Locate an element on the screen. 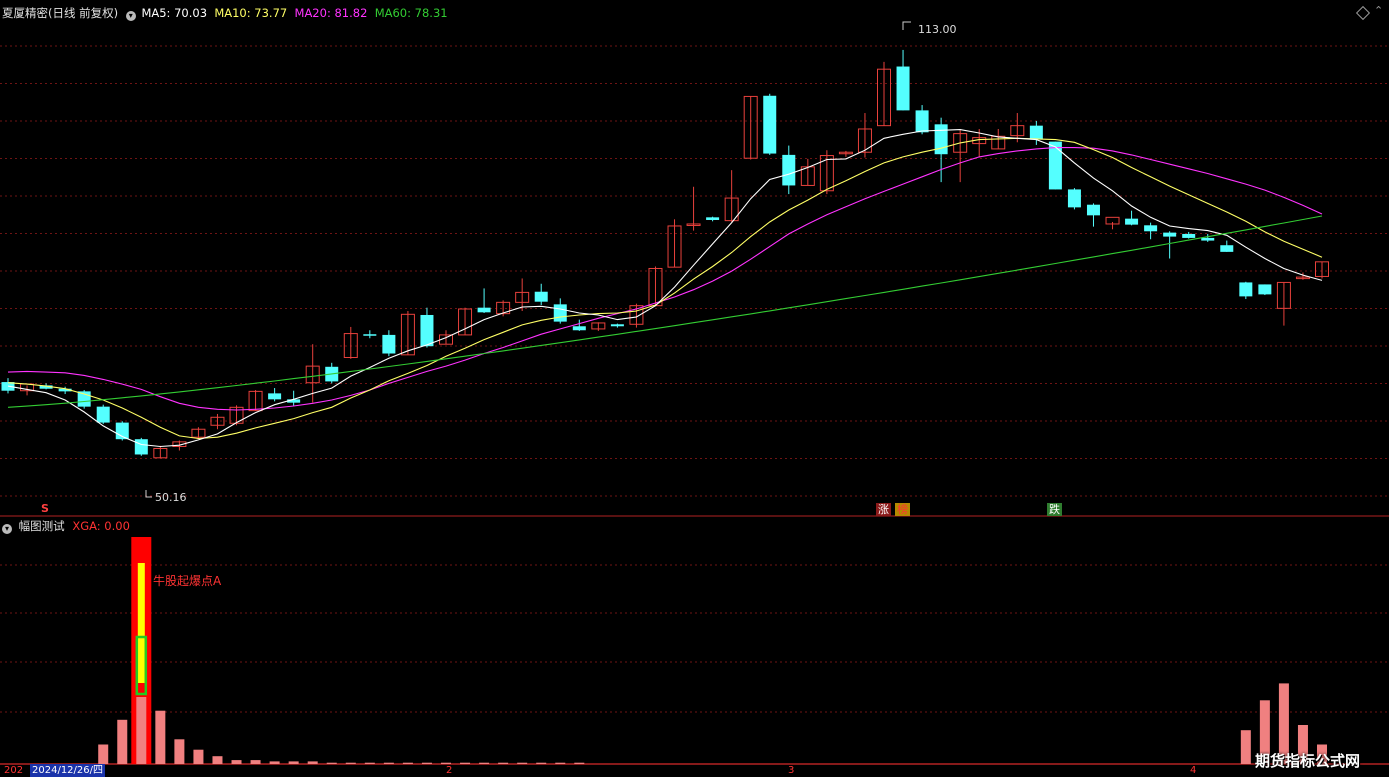 The height and width of the screenshot is (777, 1389). high-price-label: 113.00 is located at coordinates (937, 29).